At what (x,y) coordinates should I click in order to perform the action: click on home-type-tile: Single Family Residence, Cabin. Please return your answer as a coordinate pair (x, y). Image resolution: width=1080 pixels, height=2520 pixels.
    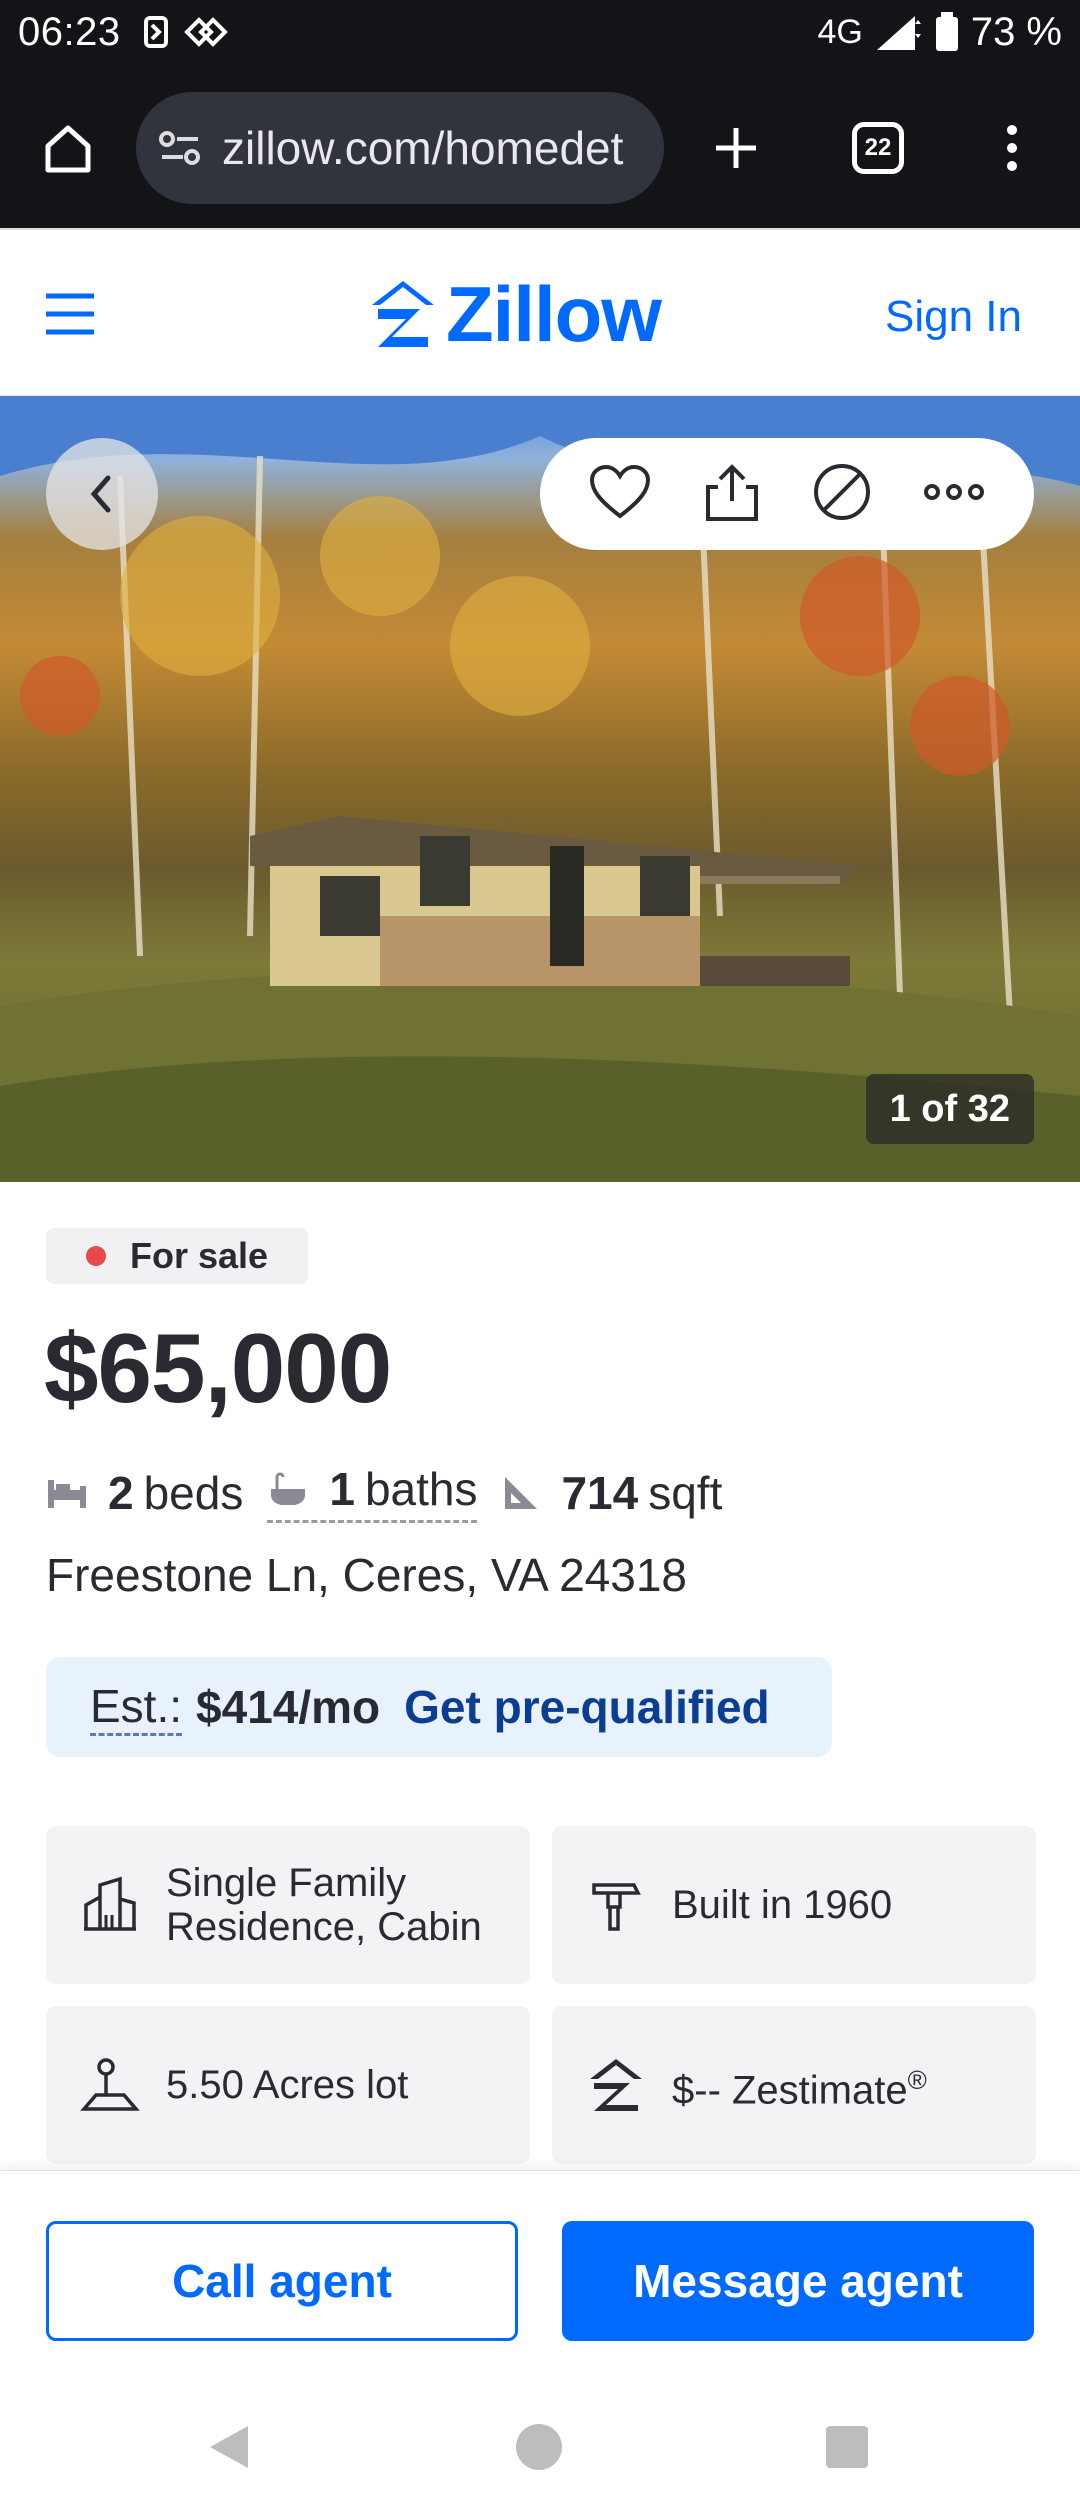
    Looking at the image, I should click on (288, 1905).